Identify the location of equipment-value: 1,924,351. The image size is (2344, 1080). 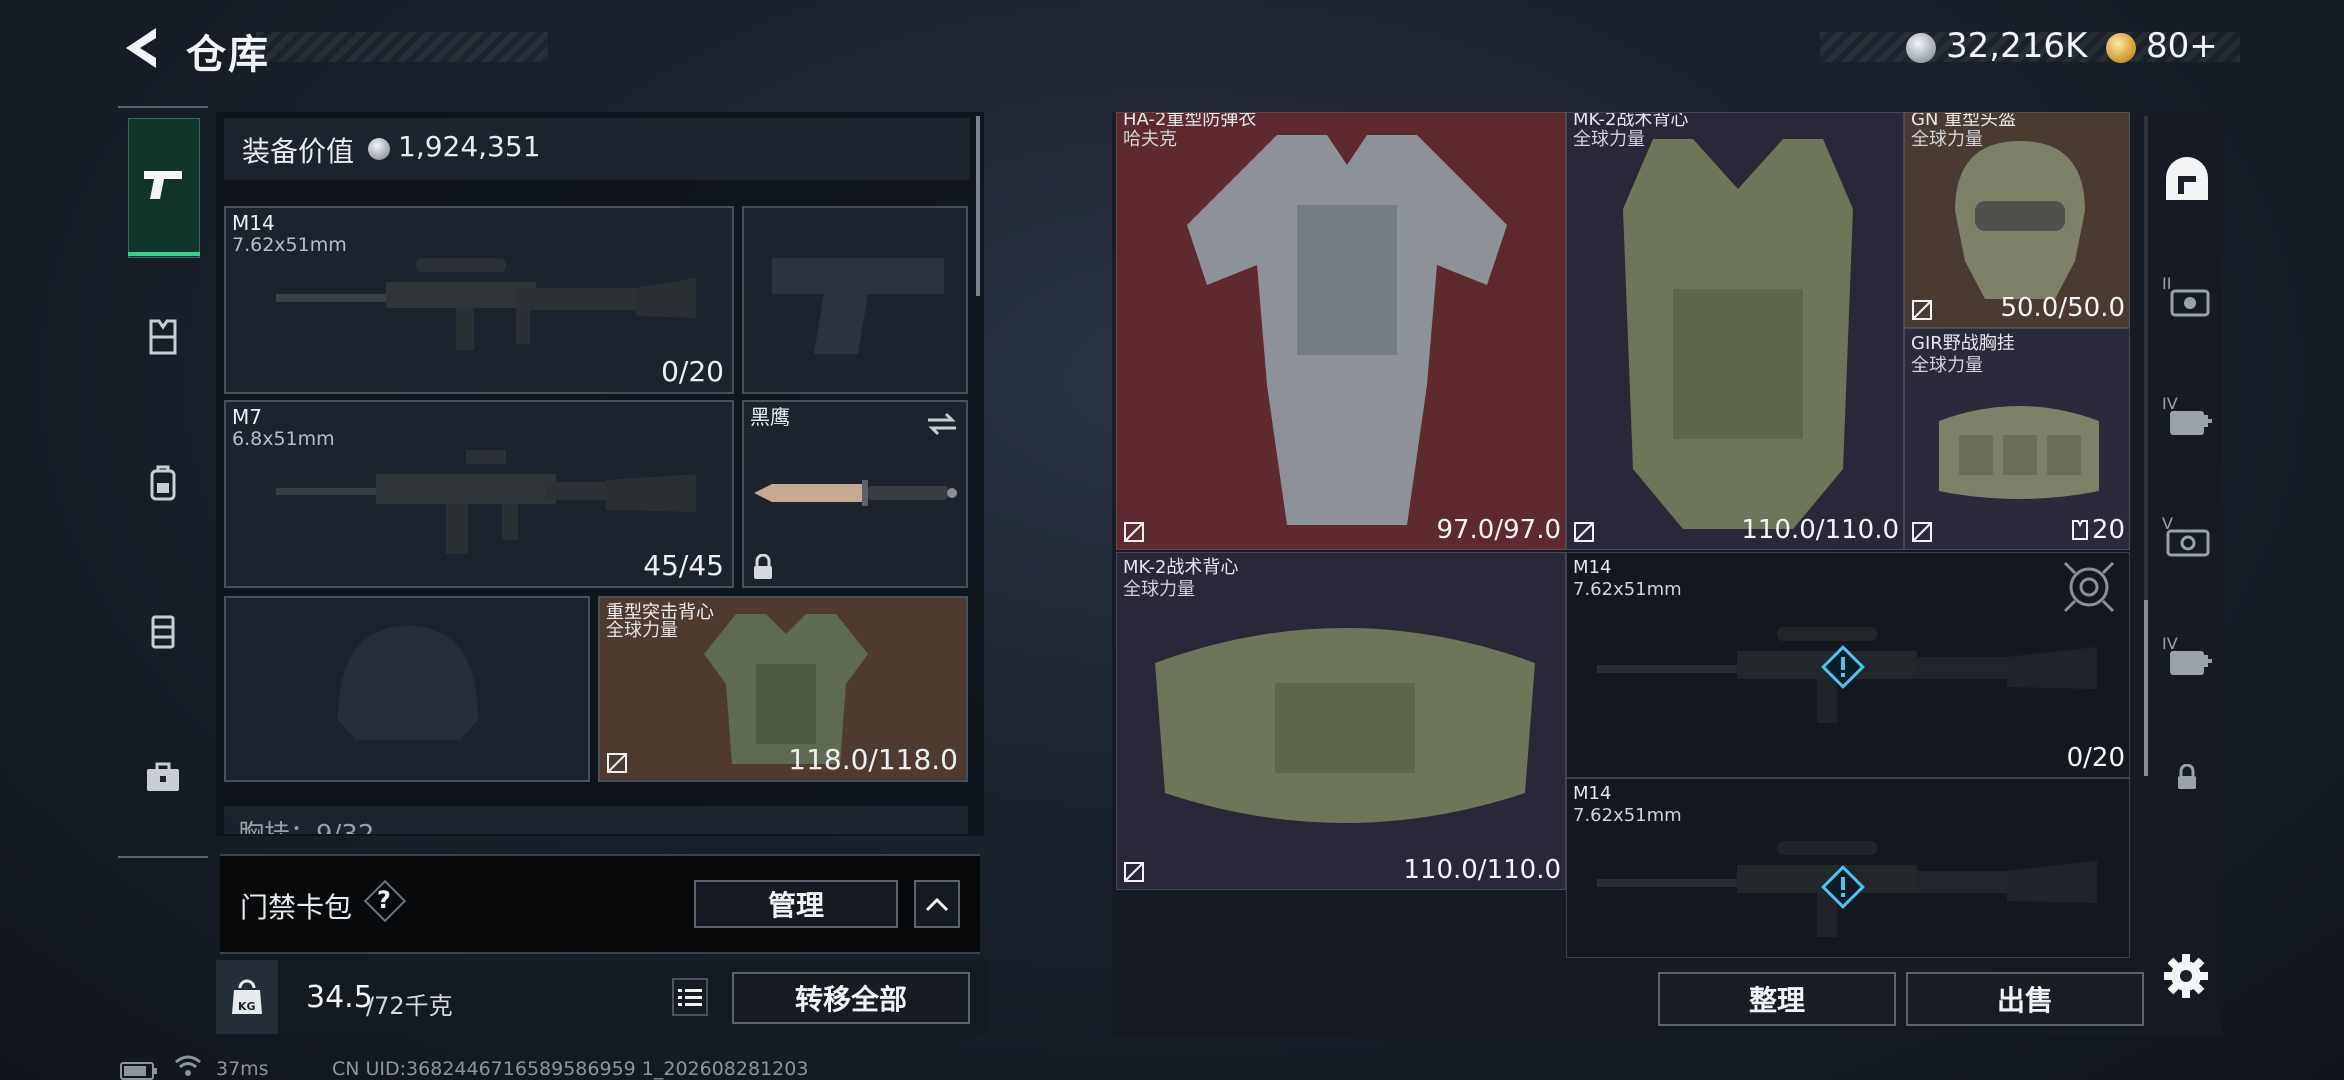
(469, 146).